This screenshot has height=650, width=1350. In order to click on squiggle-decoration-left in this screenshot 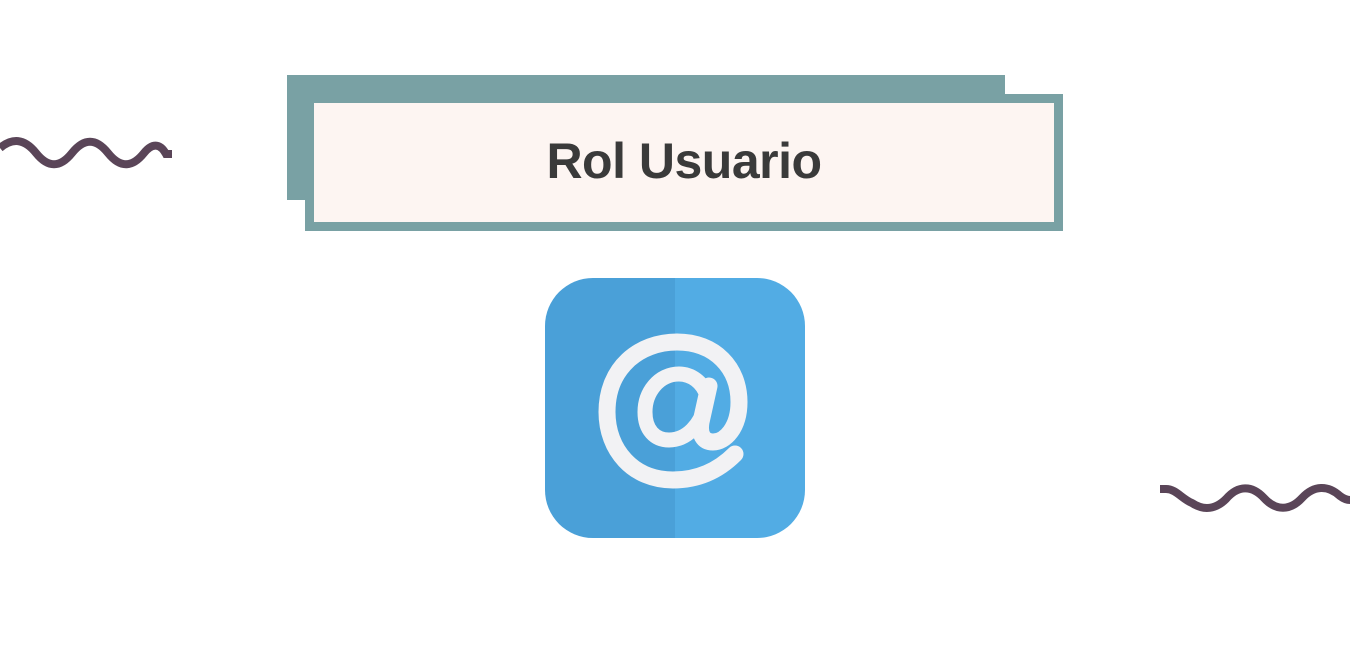, I will do `click(86, 153)`.